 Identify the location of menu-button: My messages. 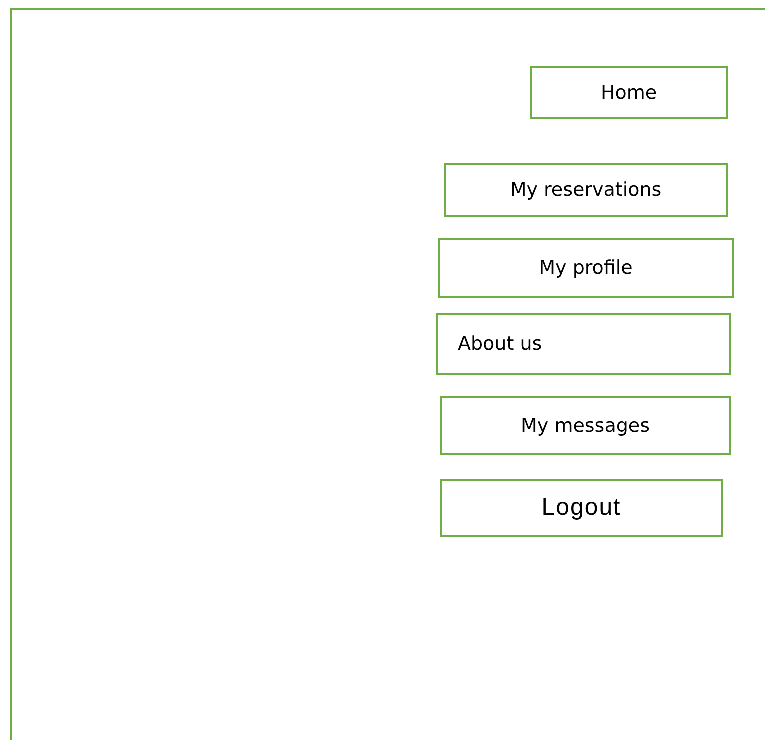
(585, 425).